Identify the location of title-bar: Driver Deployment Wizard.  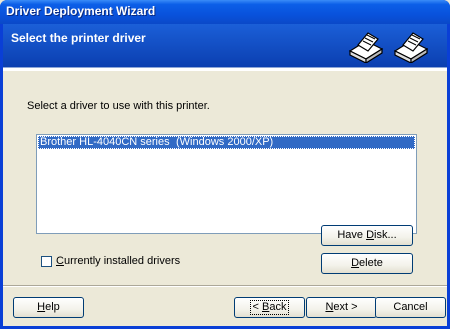
(225, 12).